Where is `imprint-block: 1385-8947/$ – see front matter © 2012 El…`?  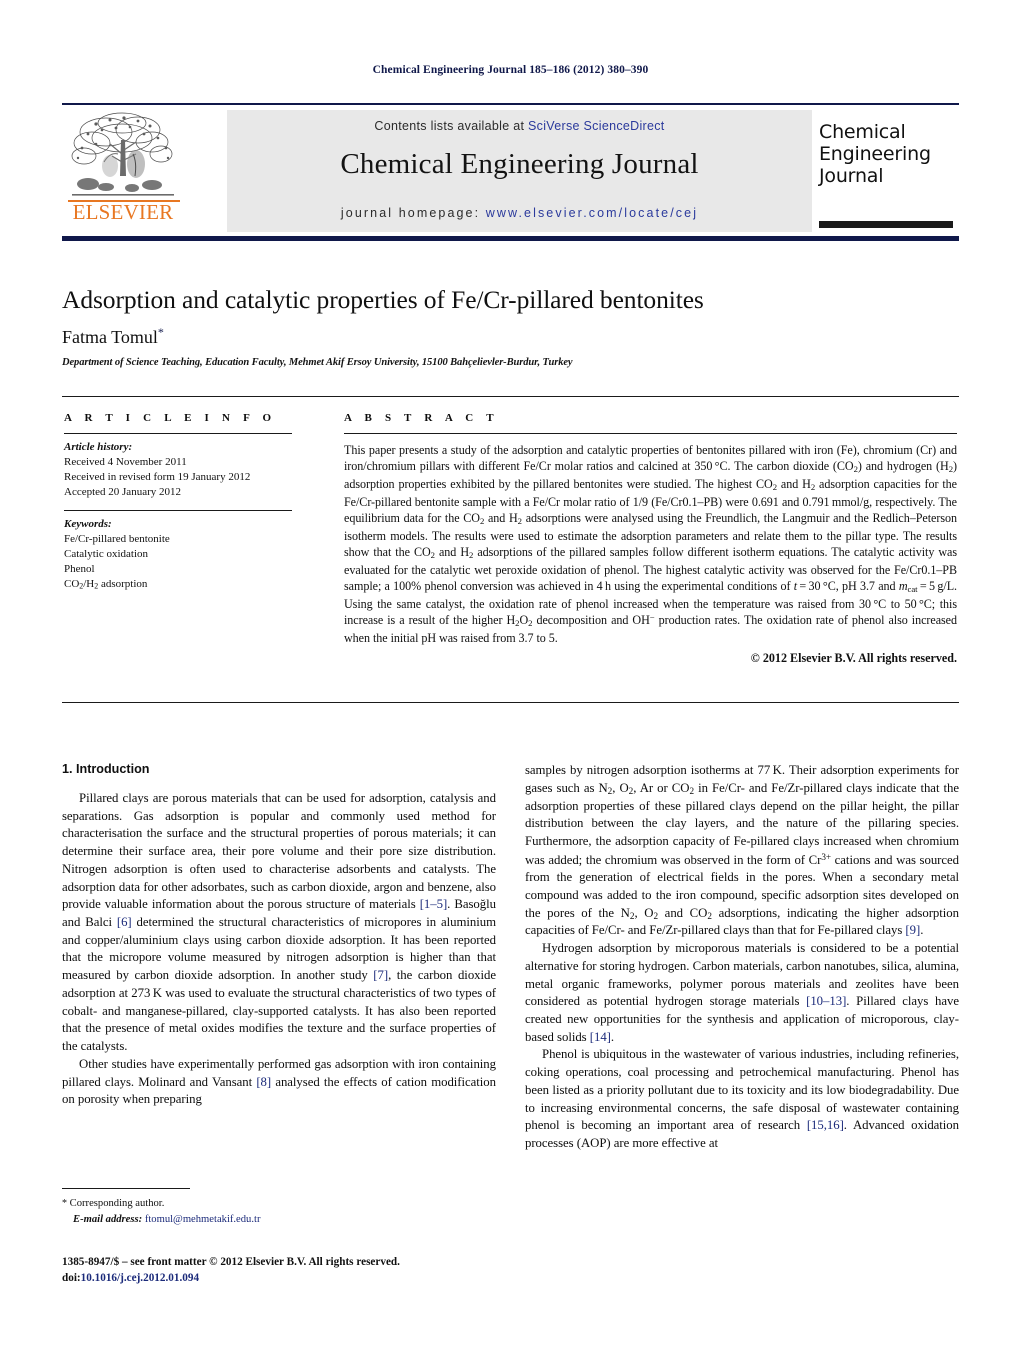 imprint-block: 1385-8947/$ – see front matter © 2012 El… is located at coordinates (292, 1270).